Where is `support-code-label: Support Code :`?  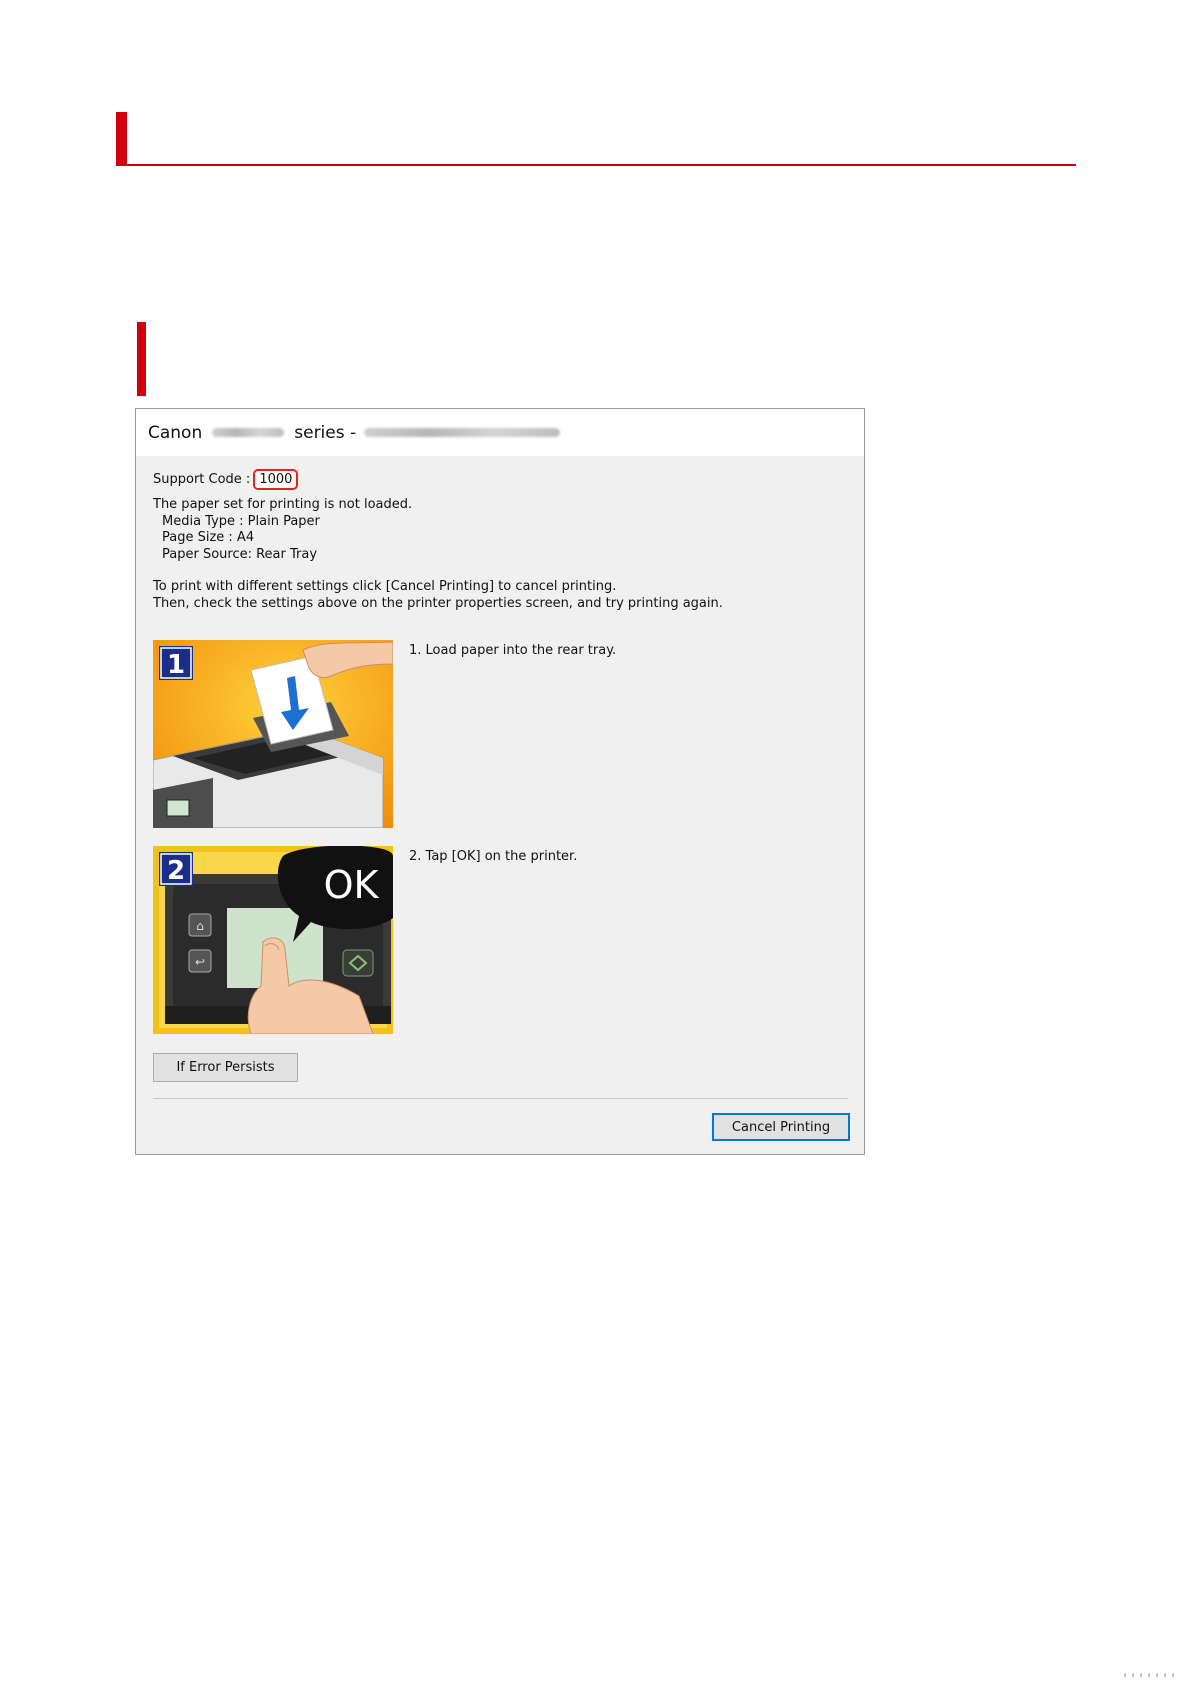 support-code-label: Support Code : is located at coordinates (202, 479).